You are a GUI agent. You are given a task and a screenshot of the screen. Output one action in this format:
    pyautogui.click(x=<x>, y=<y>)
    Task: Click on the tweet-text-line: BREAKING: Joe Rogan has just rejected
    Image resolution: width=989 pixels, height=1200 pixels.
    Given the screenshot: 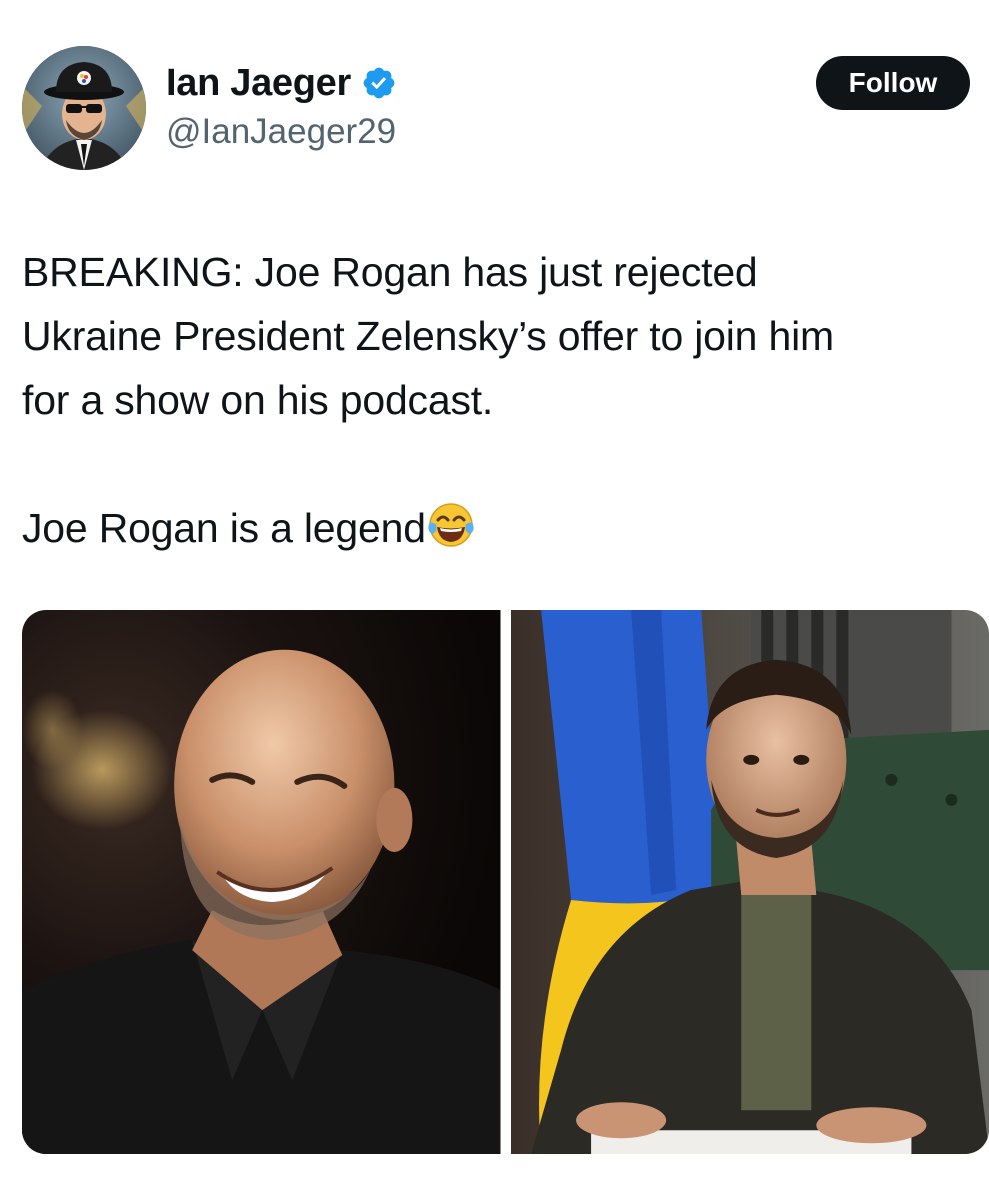 What is the action you would take?
    pyautogui.click(x=390, y=272)
    